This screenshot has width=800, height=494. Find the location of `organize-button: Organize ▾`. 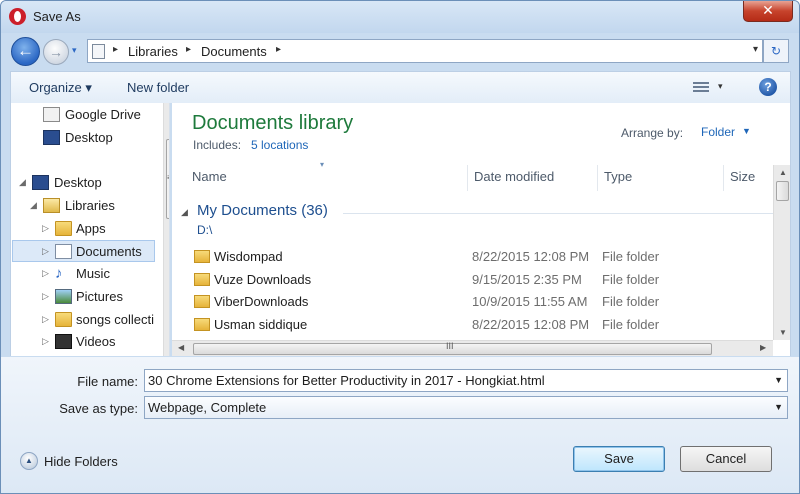

organize-button: Organize ▾ is located at coordinates (60, 88).